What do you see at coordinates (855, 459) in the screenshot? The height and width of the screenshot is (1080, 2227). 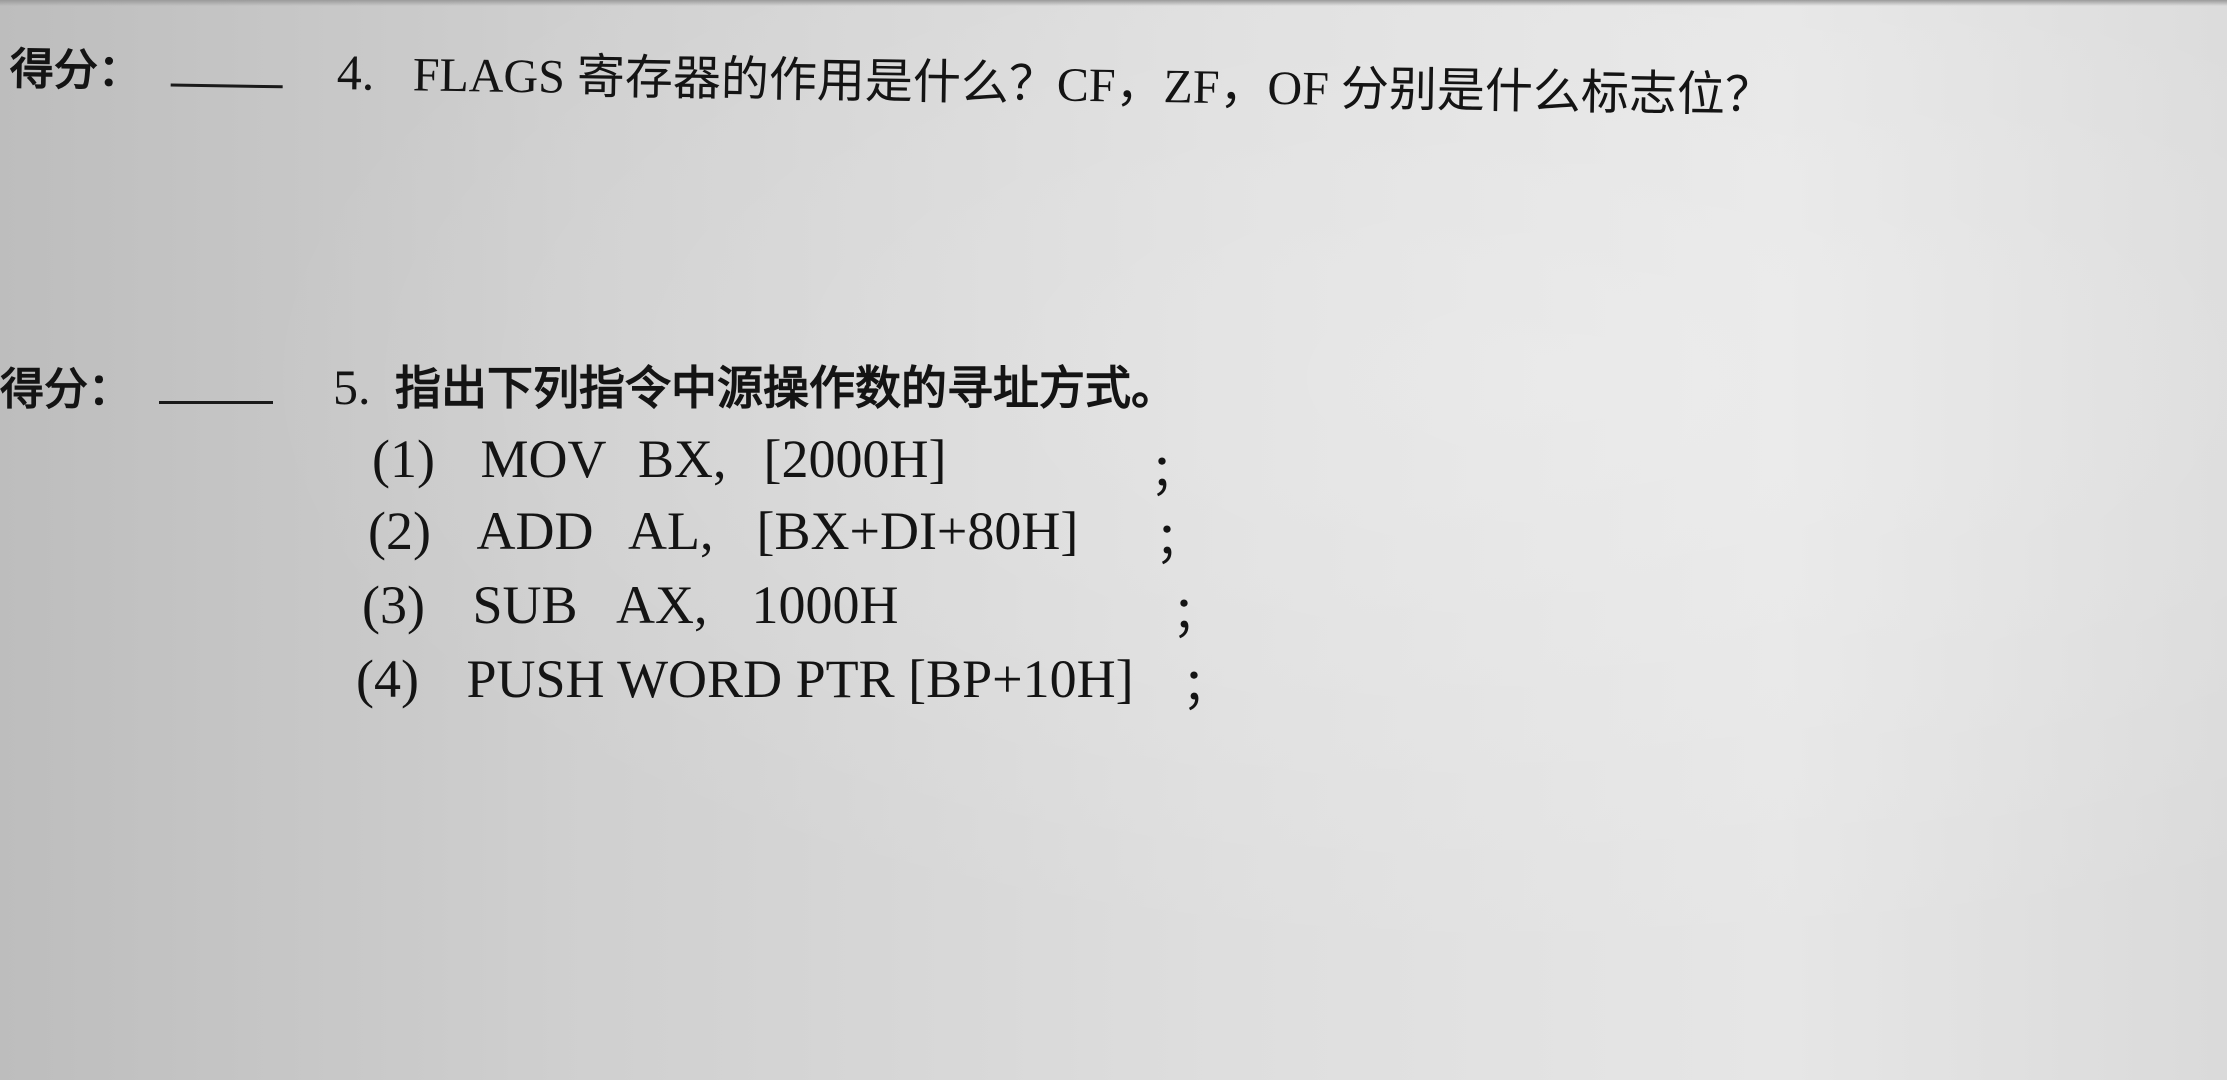 I see `instruction-source: [2000H]` at bounding box center [855, 459].